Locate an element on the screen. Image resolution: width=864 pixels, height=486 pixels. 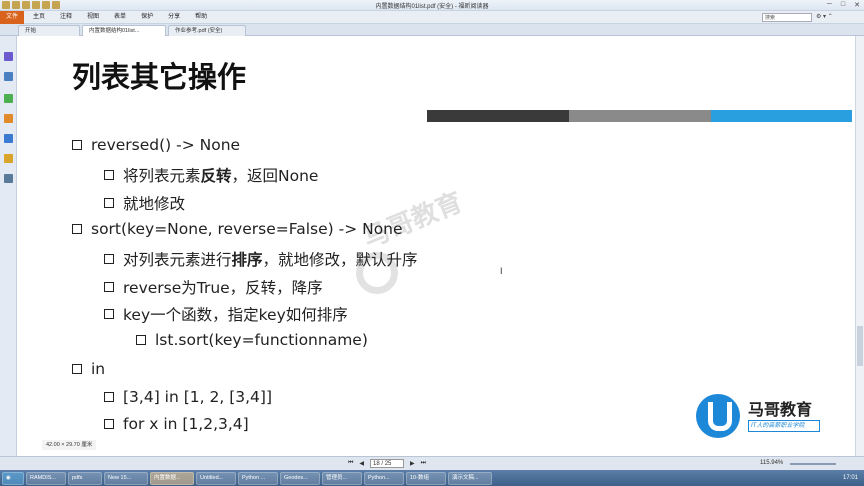
left-sidebar is located at coordinates (8, 246).